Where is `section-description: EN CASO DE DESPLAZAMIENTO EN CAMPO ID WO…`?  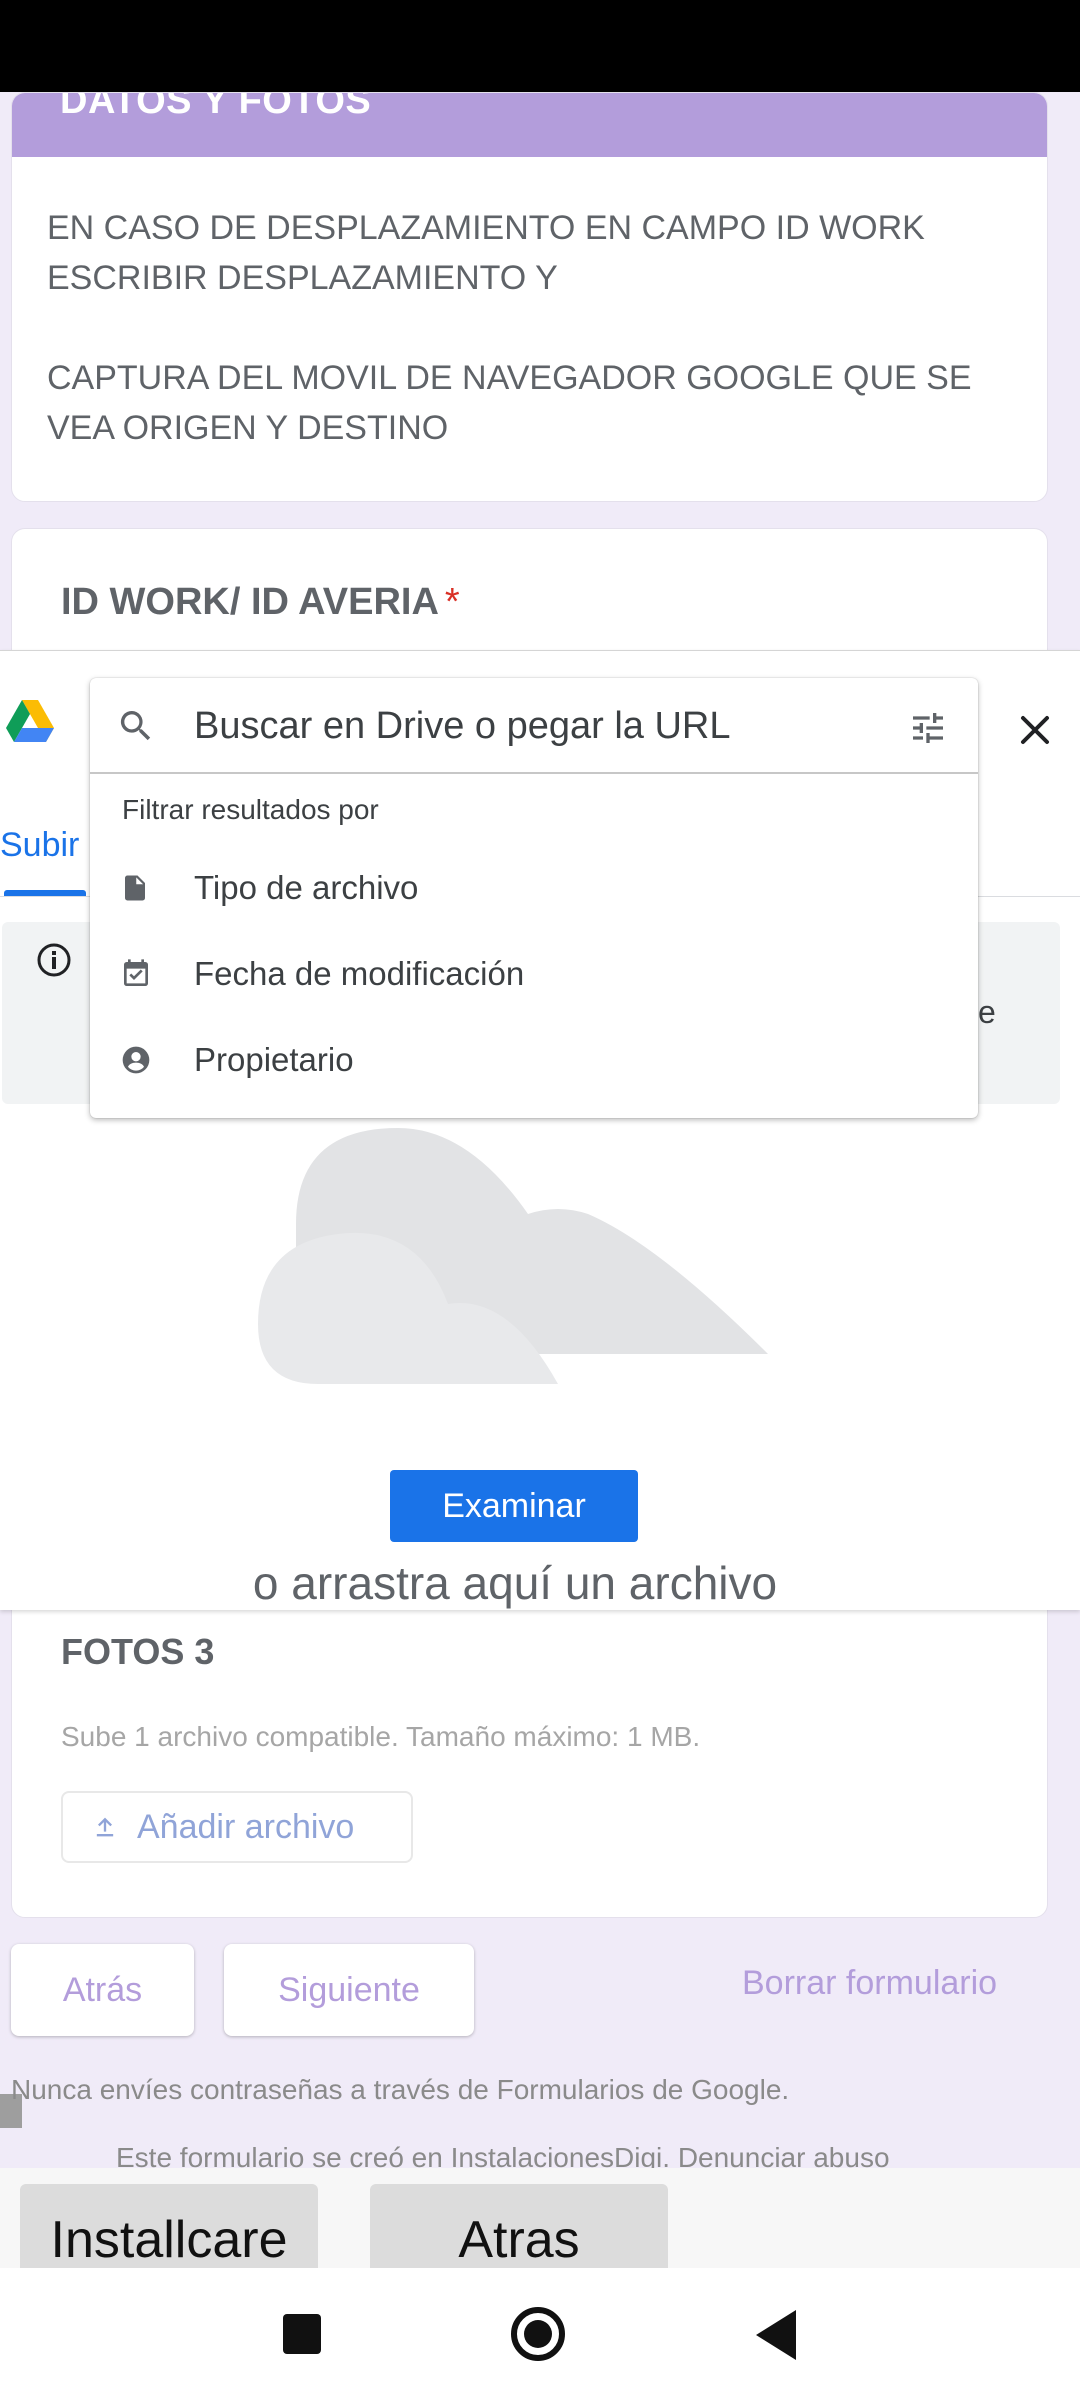 section-description: EN CASO DE DESPLAZAMIENTO EN CAMPO ID WO… is located at coordinates (527, 352).